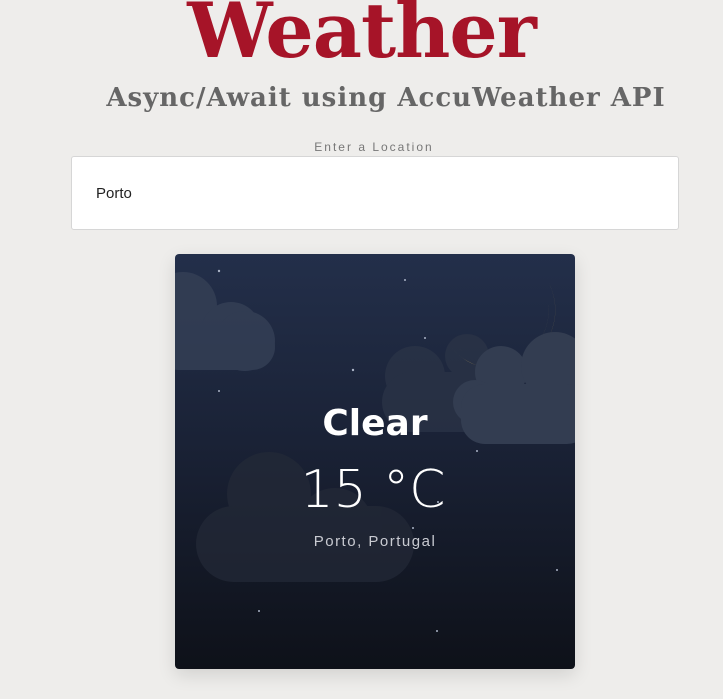 The image size is (723, 699). I want to click on location-input, so click(375, 193).